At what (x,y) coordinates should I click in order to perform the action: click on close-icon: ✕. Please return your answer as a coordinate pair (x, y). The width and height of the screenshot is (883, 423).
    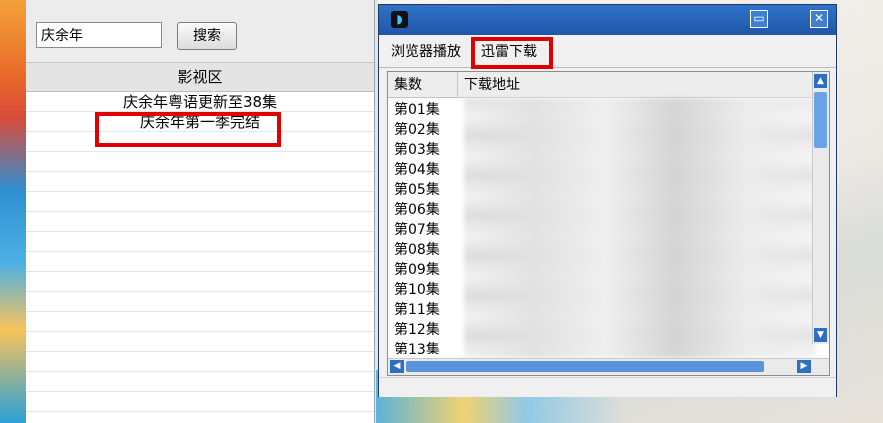
    Looking at the image, I should click on (819, 19).